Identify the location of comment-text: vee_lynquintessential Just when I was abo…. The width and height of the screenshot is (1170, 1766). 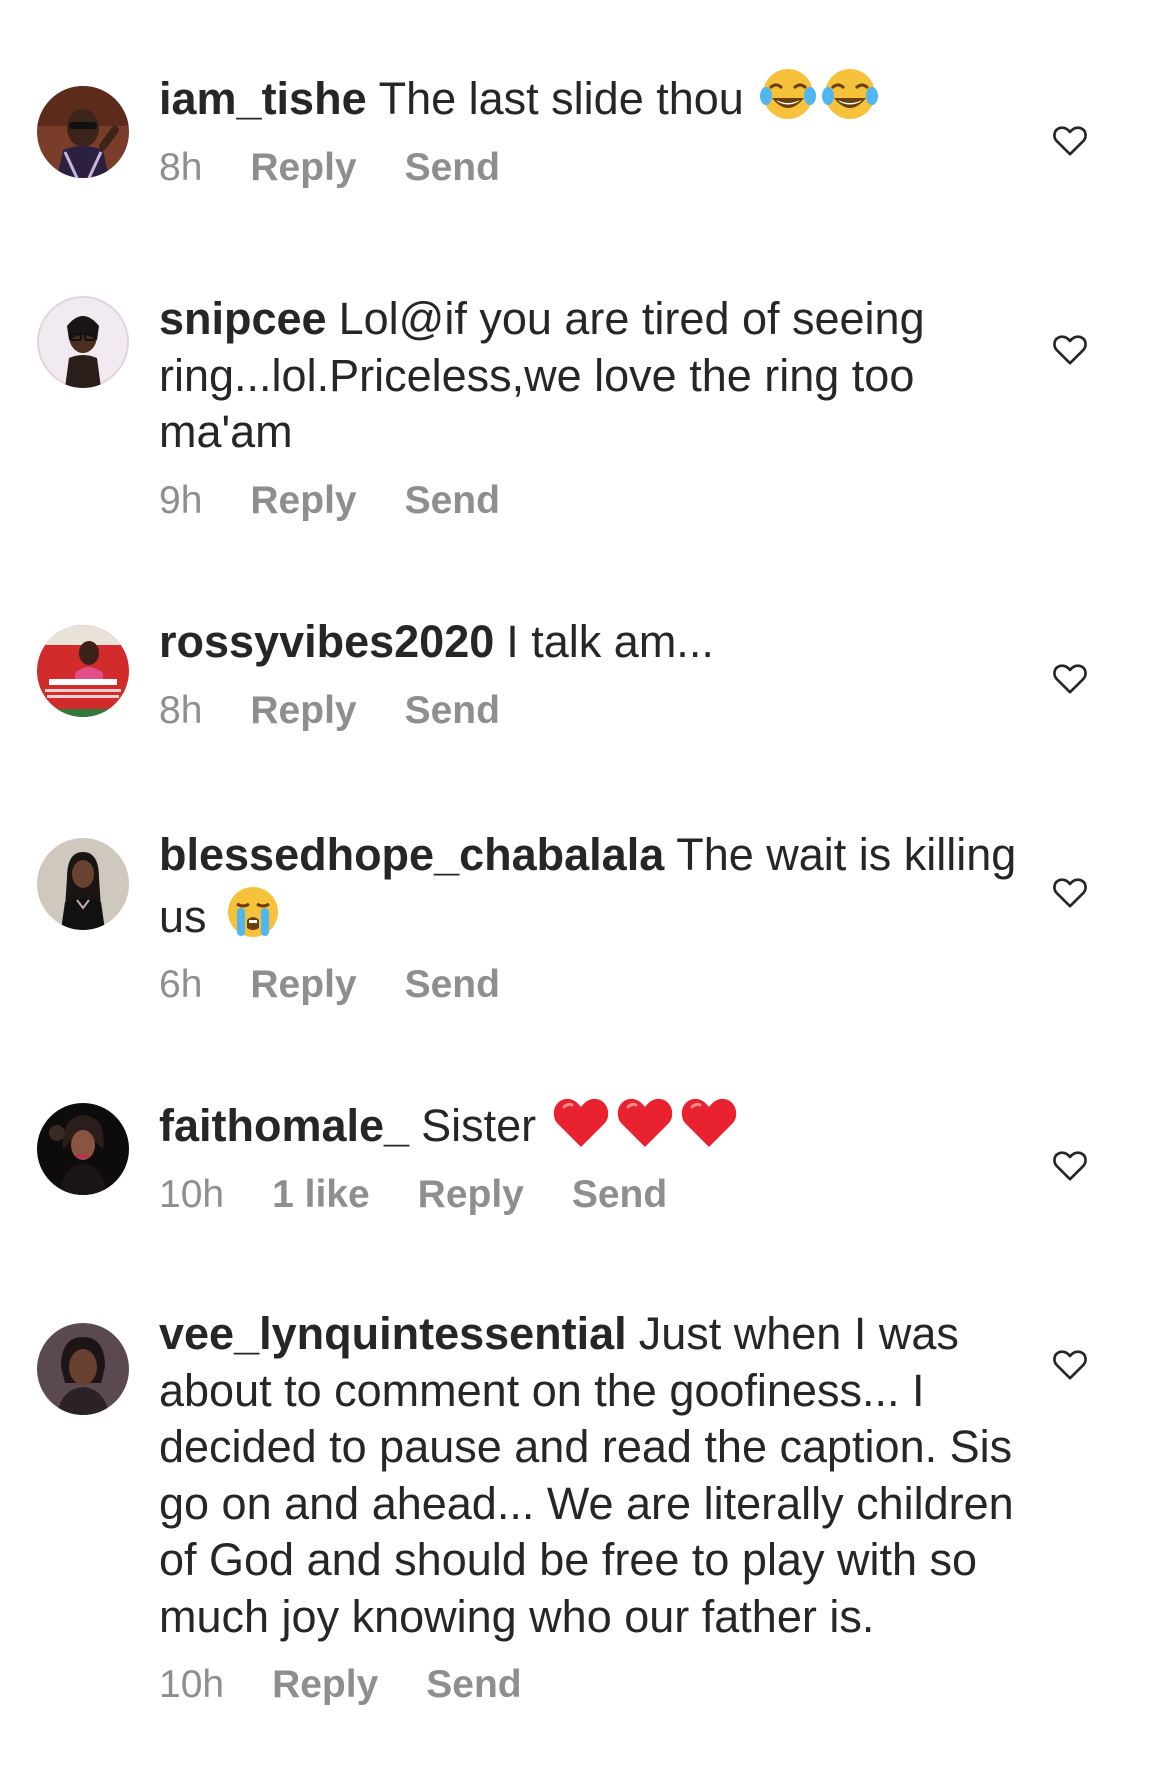
(589, 1475).